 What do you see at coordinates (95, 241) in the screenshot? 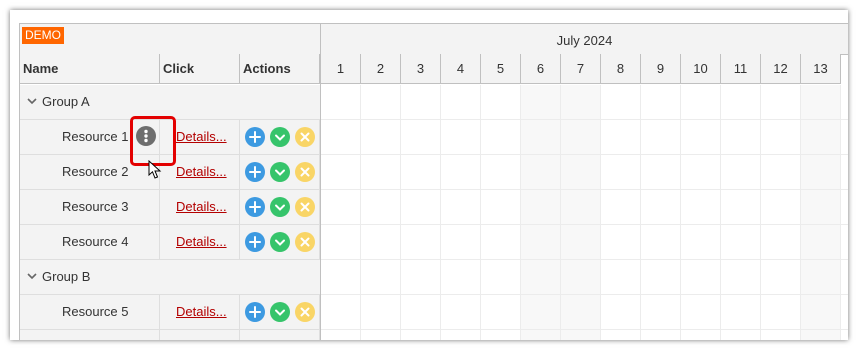
I see `resource-name: Resource 4` at bounding box center [95, 241].